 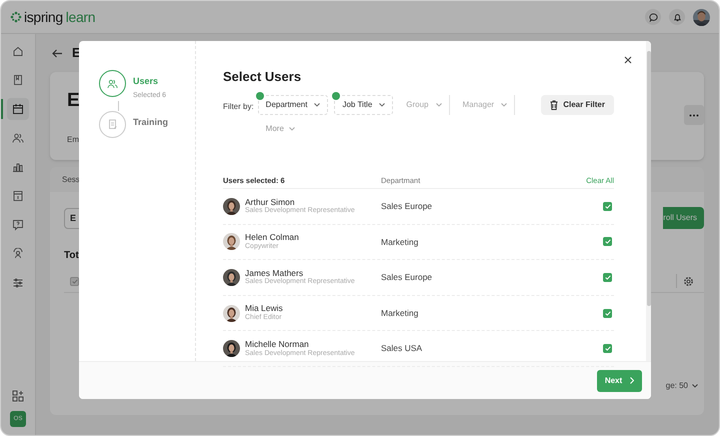 What do you see at coordinates (71, 180) in the screenshot?
I see `tab: Sess` at bounding box center [71, 180].